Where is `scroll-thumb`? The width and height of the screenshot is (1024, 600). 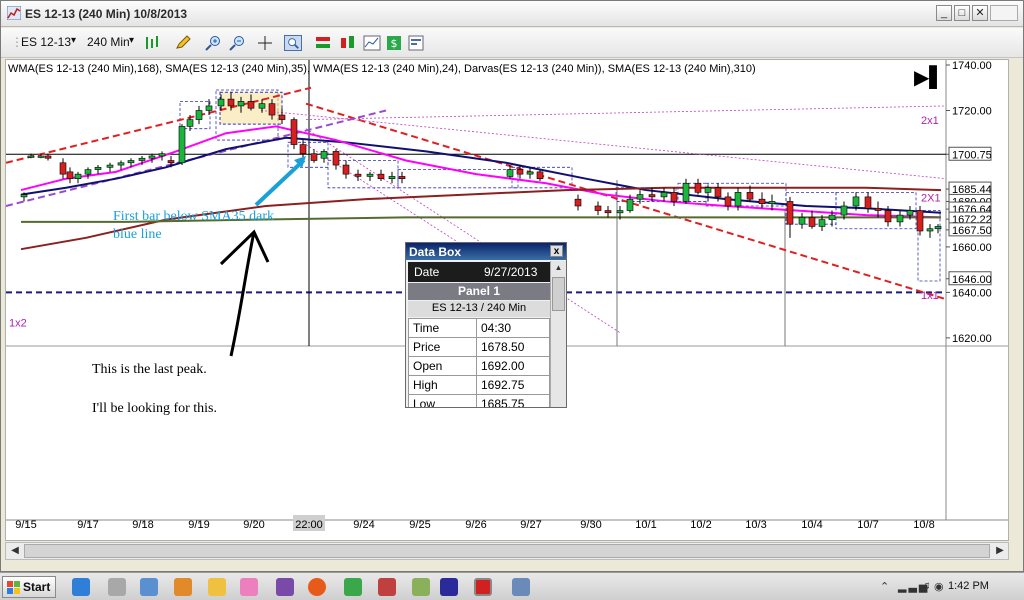
scroll-thumb is located at coordinates (507, 551).